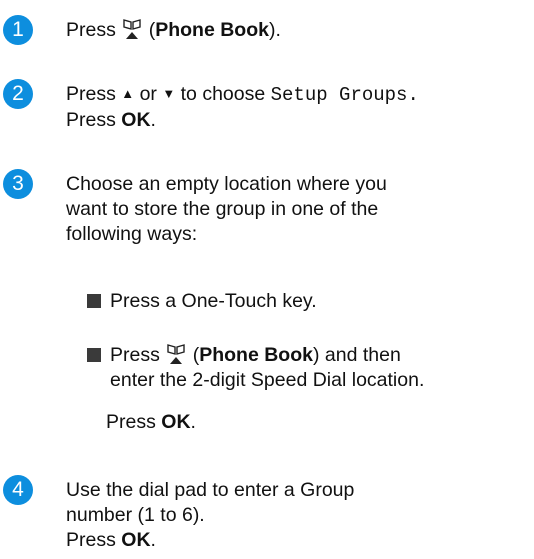 The height and width of the screenshot is (559, 534). I want to click on press-ok-instruction: Press OK., so click(151, 422).